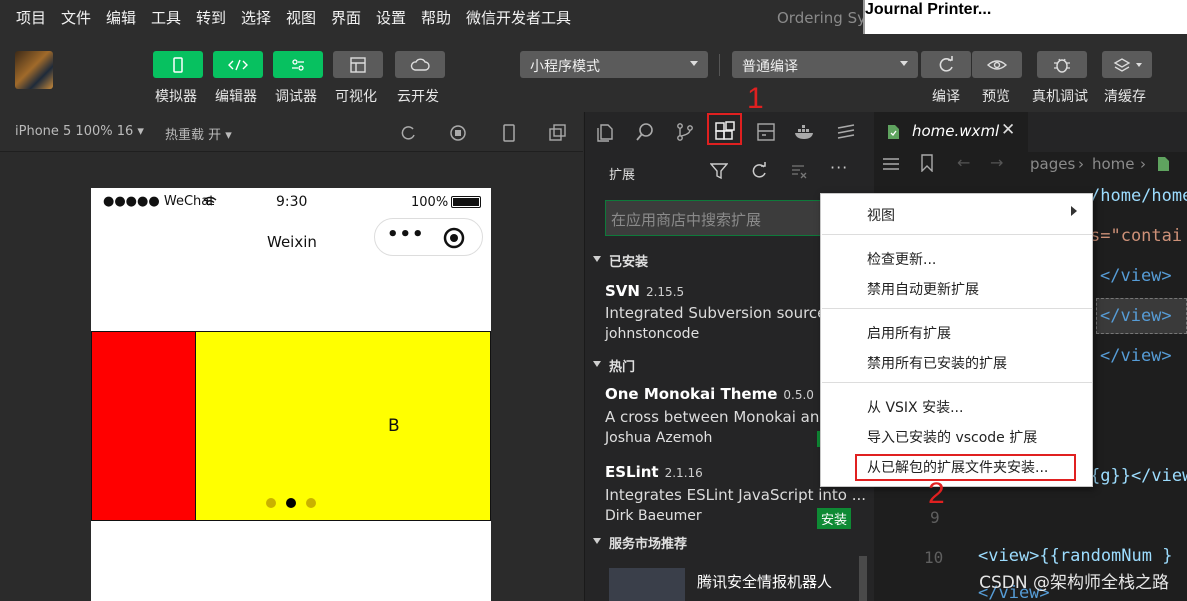 The height and width of the screenshot is (601, 1187). Describe the element at coordinates (346, 17) in the screenshot. I see `menu-interface: 界面` at that location.